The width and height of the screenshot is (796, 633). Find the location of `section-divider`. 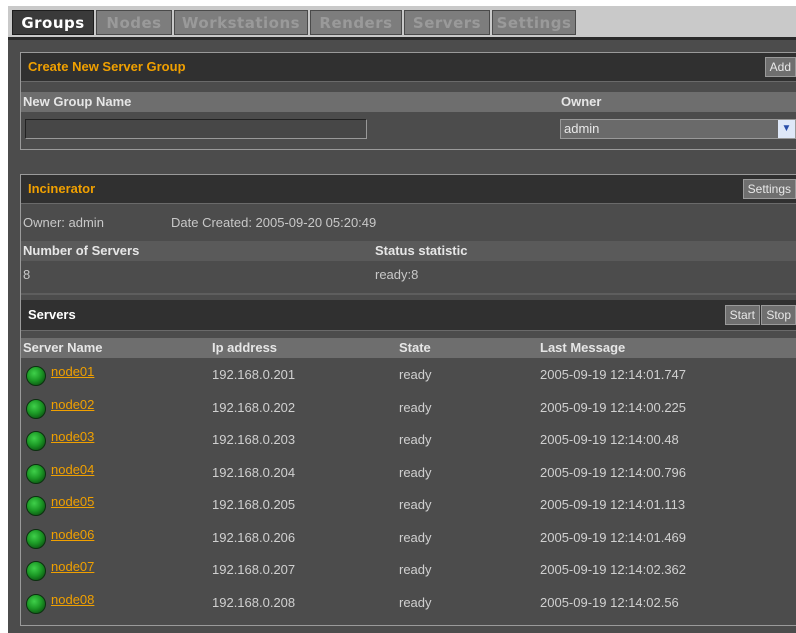

section-divider is located at coordinates (408, 294).